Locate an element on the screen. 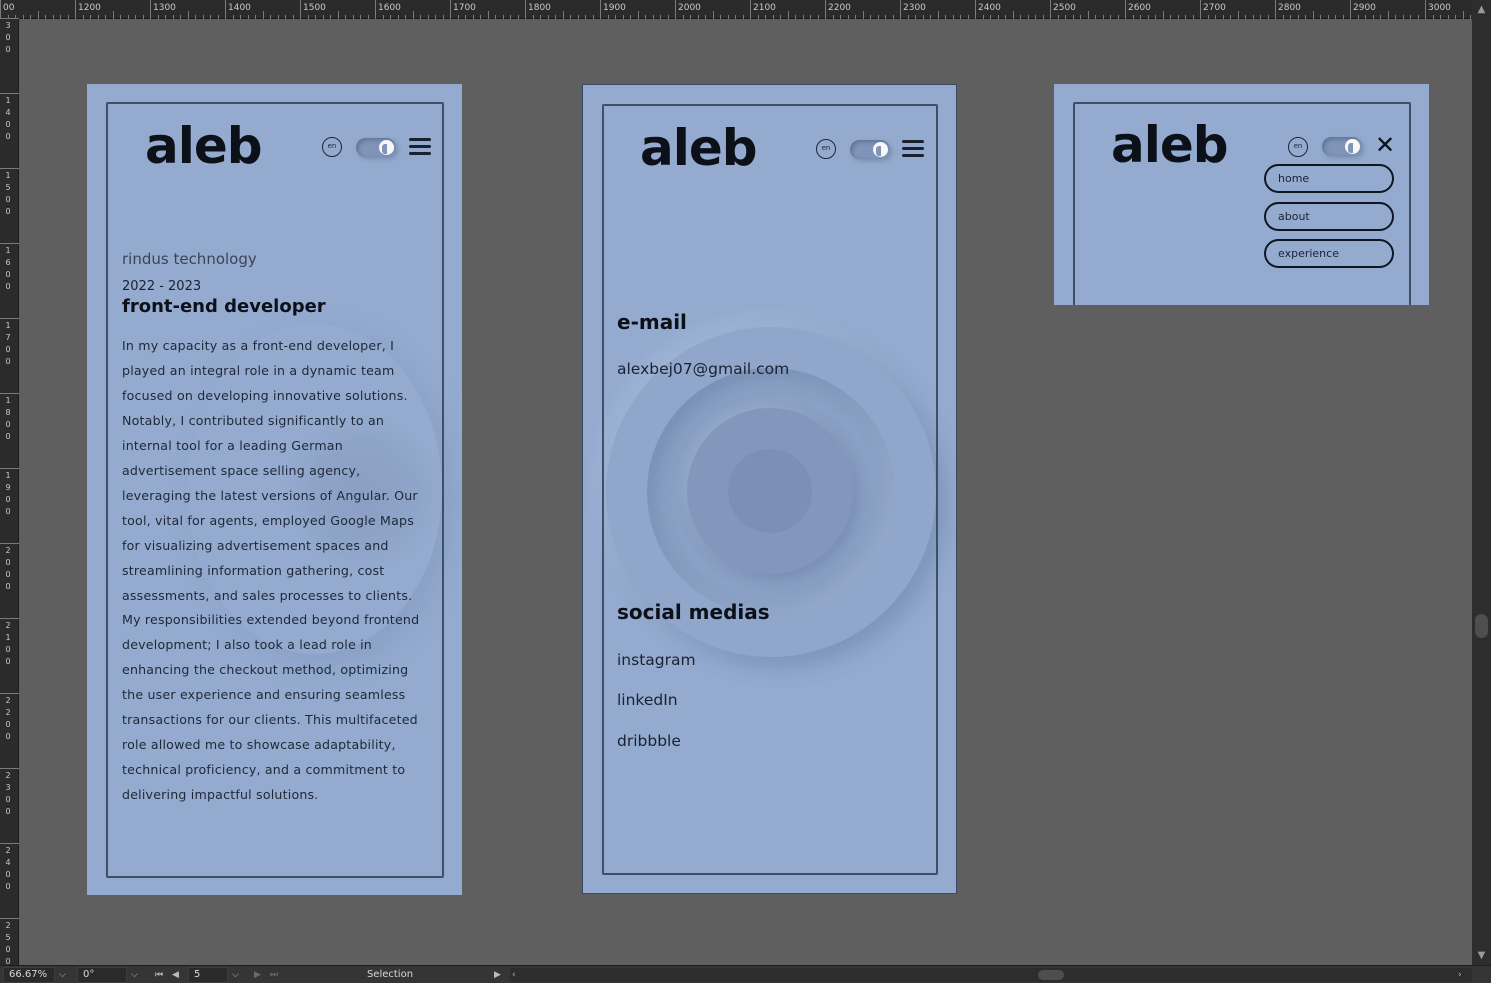 The height and width of the screenshot is (983, 1491). artboard-menu-open: aleb en ✕ home about experience is located at coordinates (1241, 194).